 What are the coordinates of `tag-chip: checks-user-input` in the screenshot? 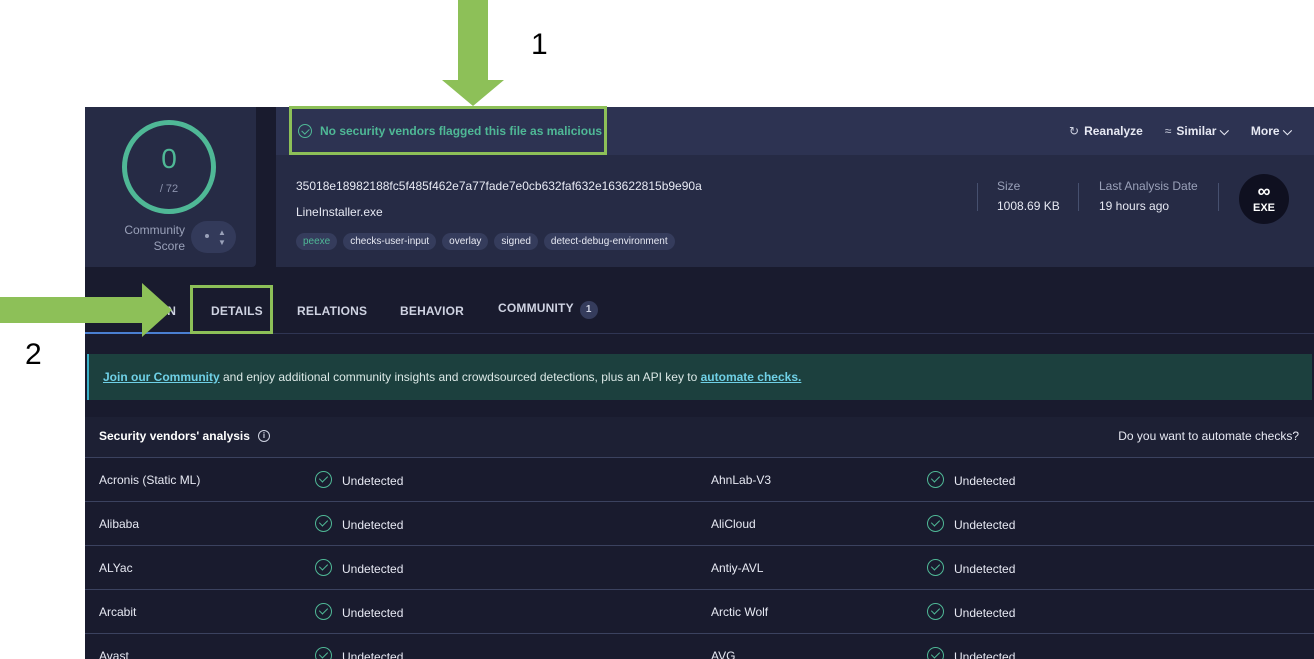 It's located at (390, 241).